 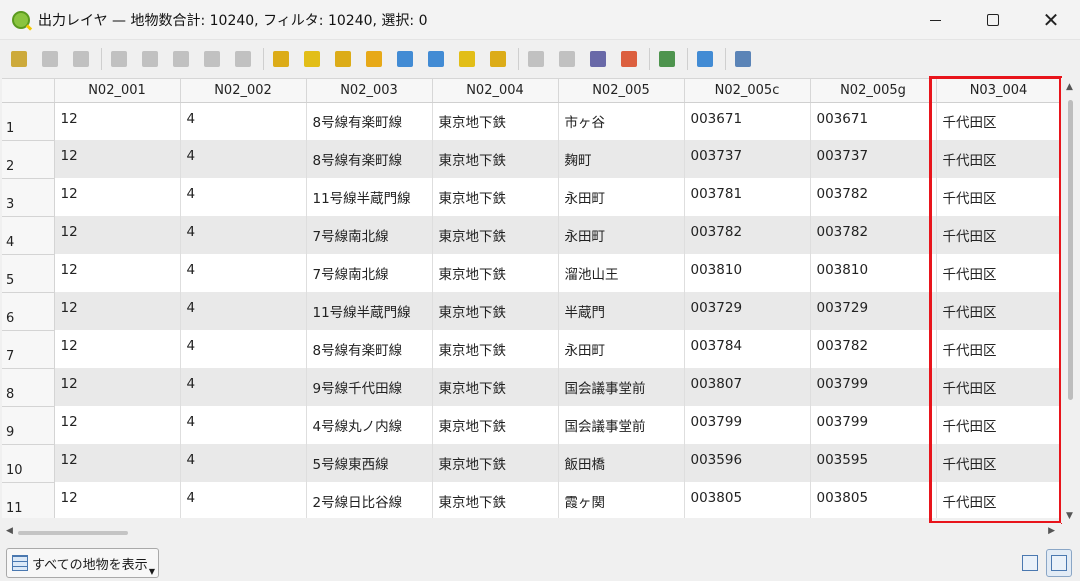 I want to click on form-view-button, so click(x=1030, y=563).